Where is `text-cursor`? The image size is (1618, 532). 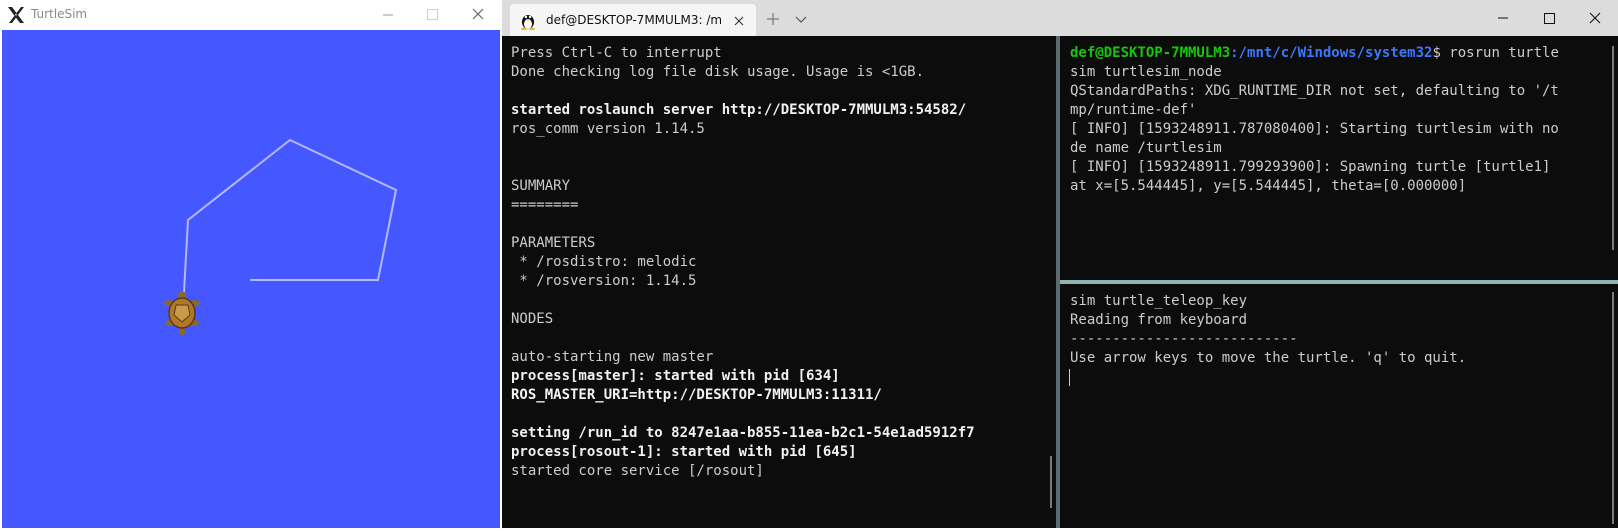 text-cursor is located at coordinates (1069, 377).